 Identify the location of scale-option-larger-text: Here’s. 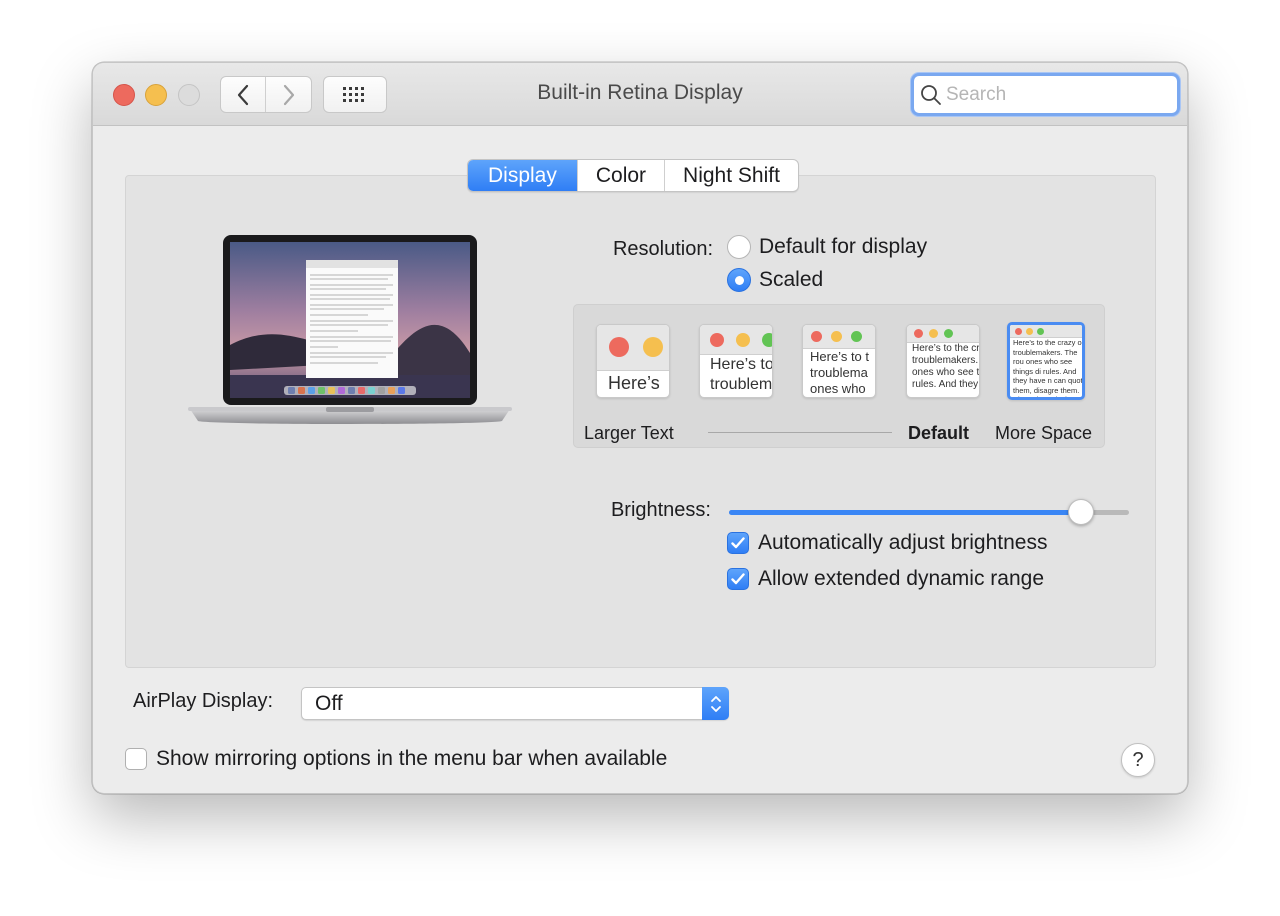
(633, 361).